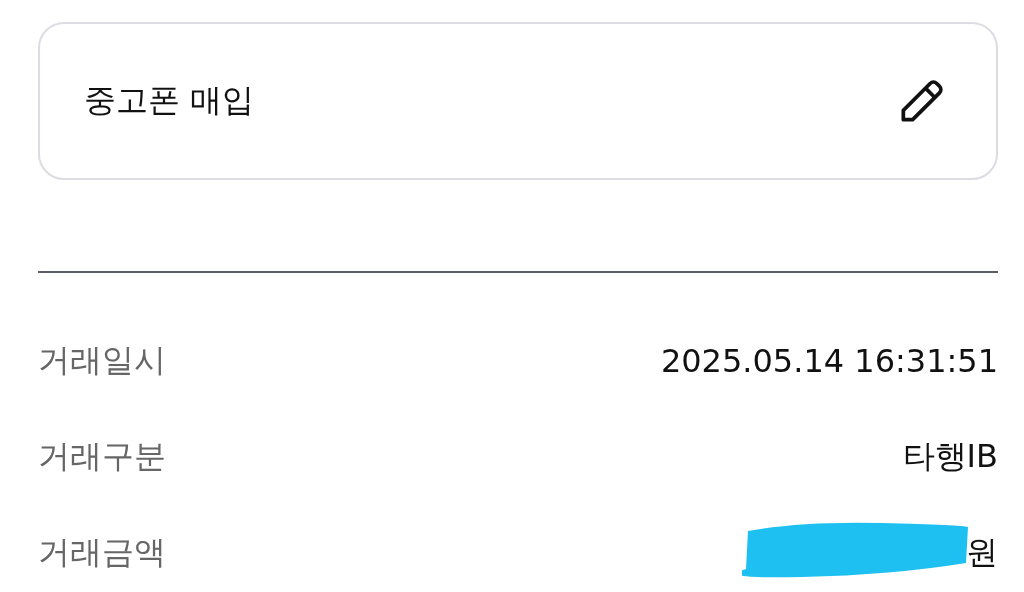 The width and height of the screenshot is (1024, 592). I want to click on detail-label: 거래금액, so click(102, 552).